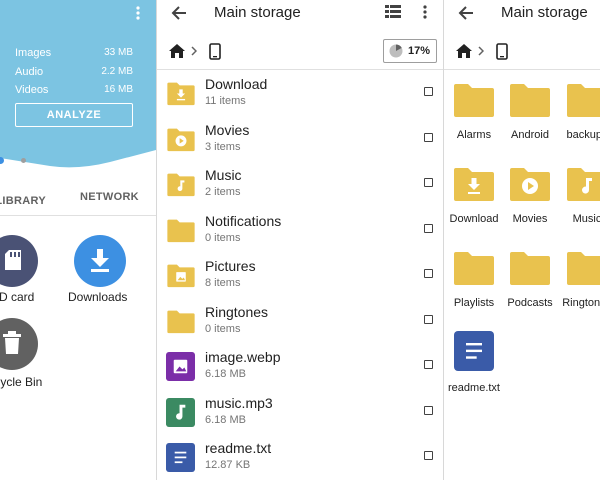 The height and width of the screenshot is (480, 600). I want to click on storage-usage-button: 17%, so click(410, 51).